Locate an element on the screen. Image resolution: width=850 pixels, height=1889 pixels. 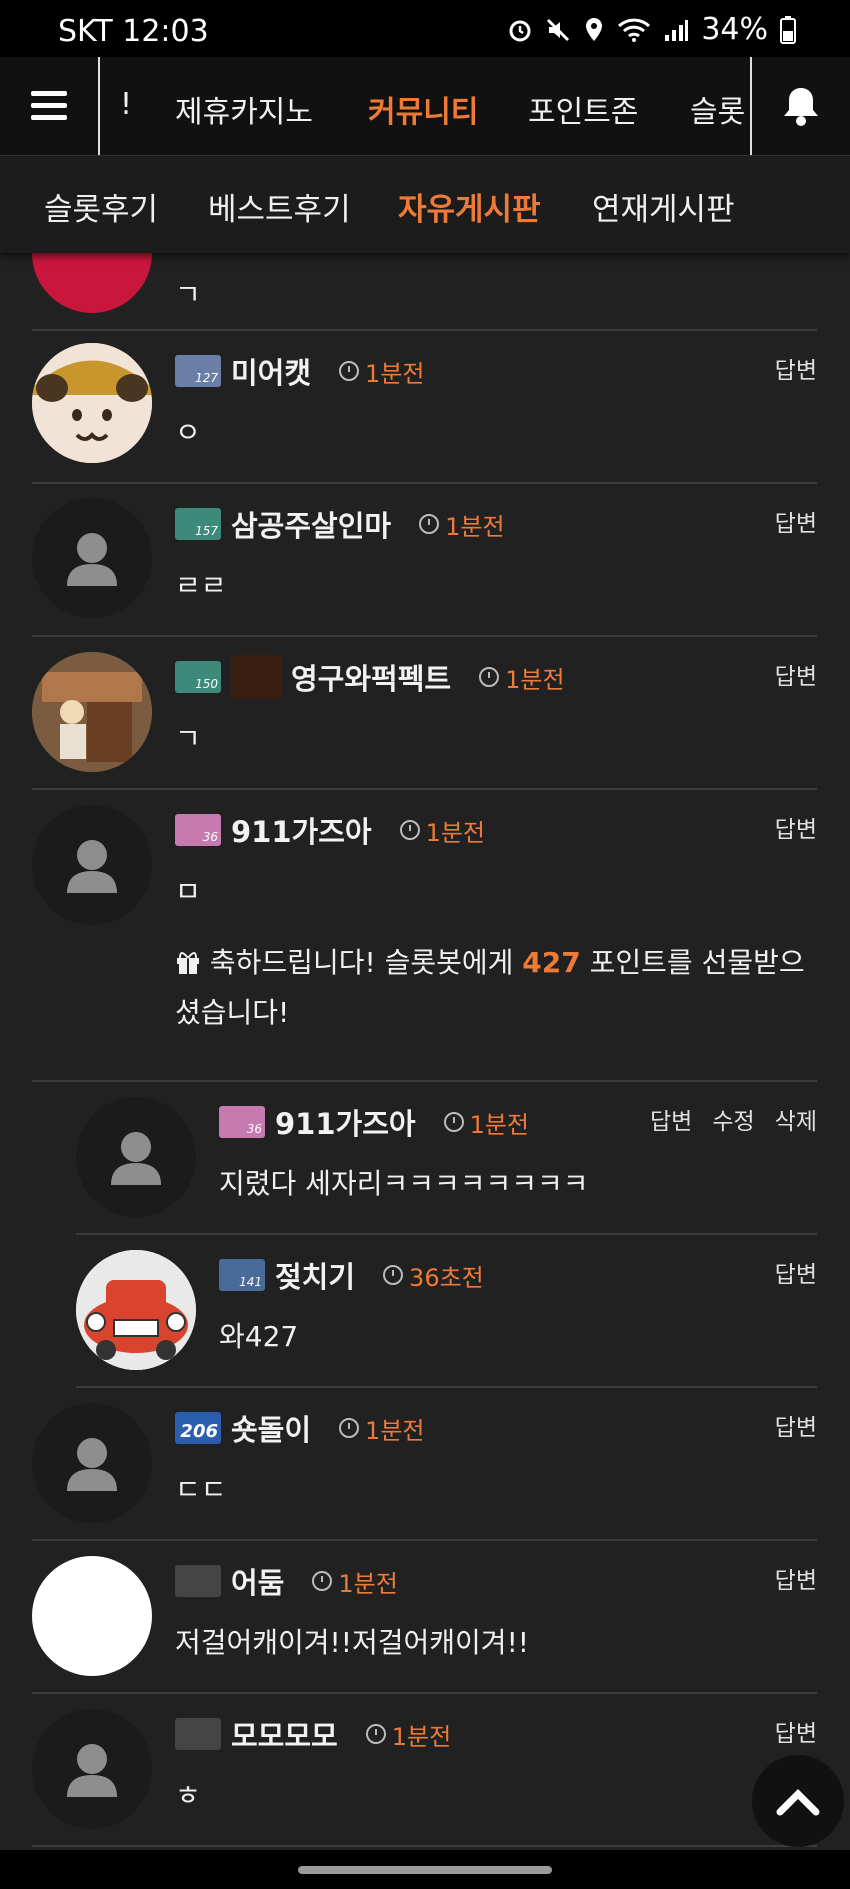
notification-button is located at coordinates (800, 106).